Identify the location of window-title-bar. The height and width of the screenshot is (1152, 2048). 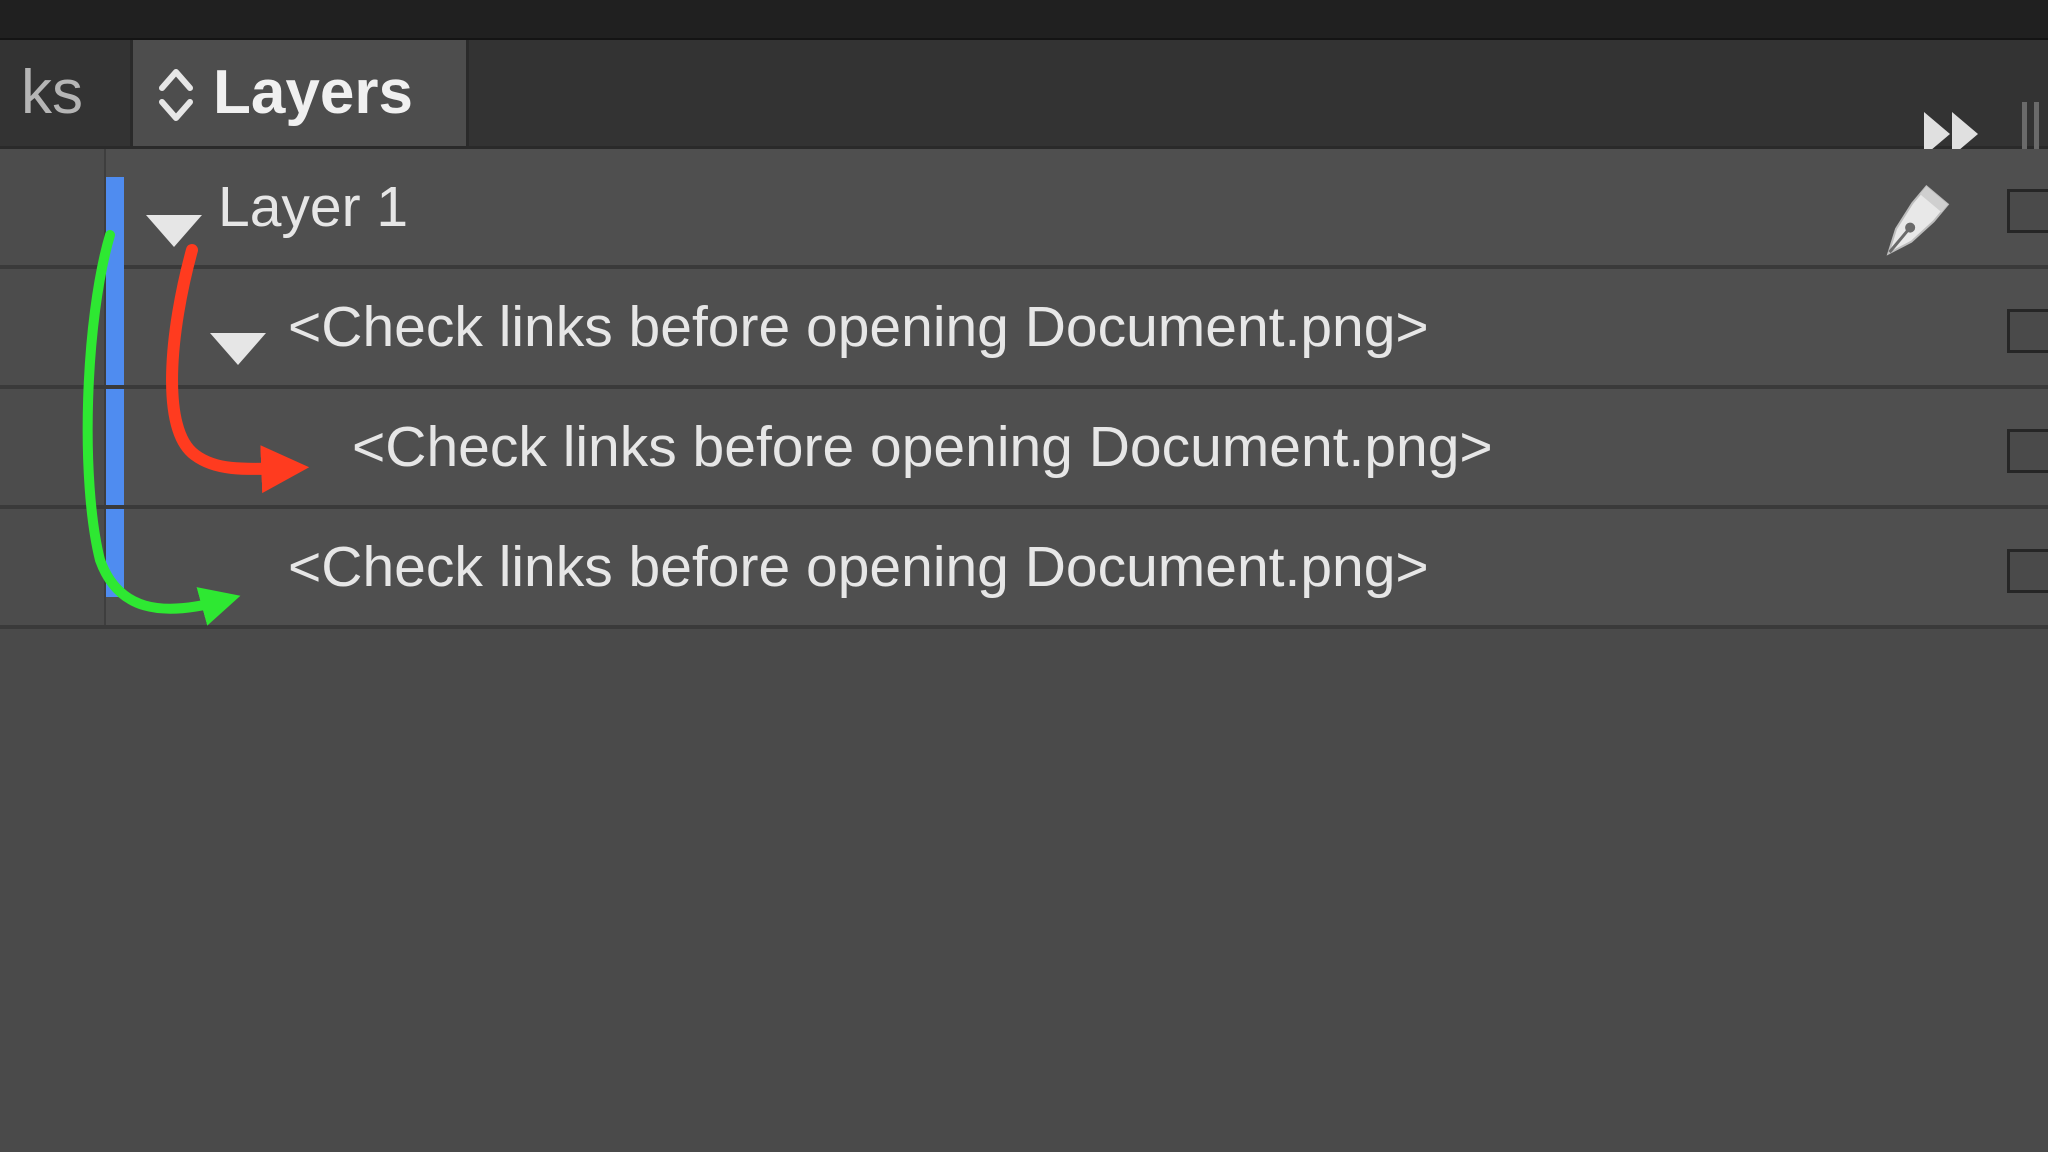
(1024, 20).